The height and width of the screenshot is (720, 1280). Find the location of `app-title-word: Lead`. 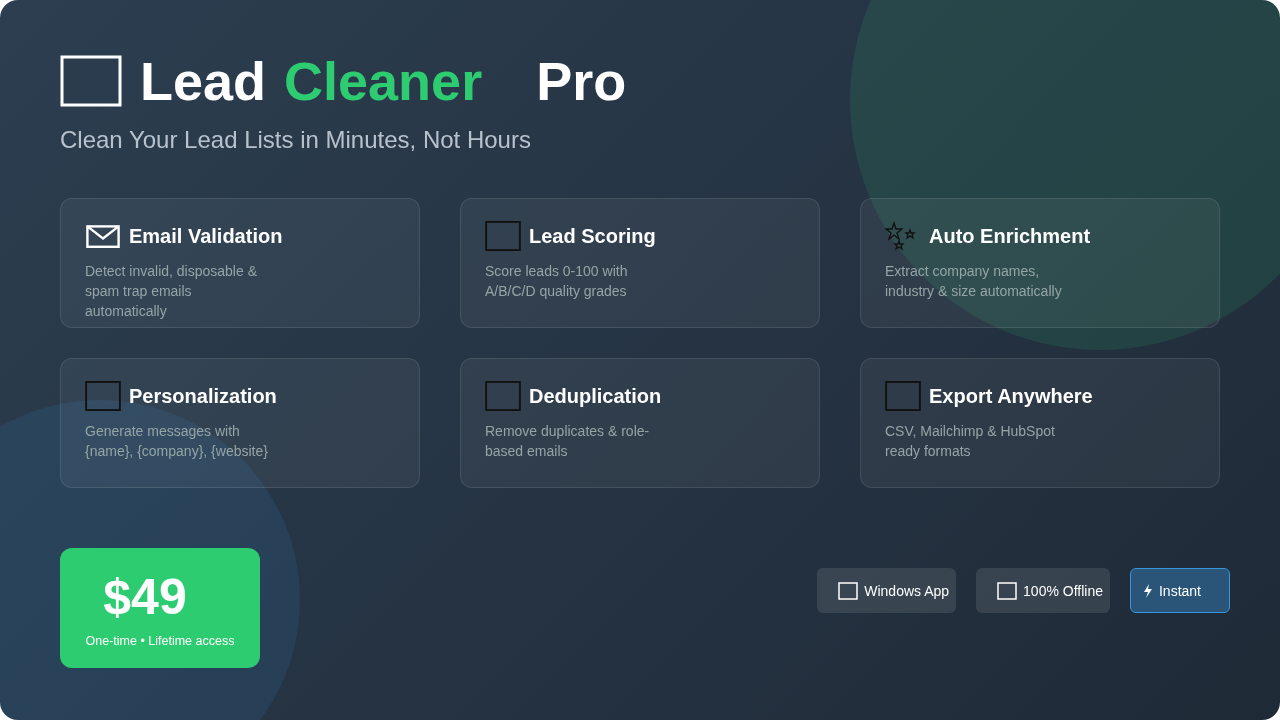

app-title-word: Lead is located at coordinates (203, 81).